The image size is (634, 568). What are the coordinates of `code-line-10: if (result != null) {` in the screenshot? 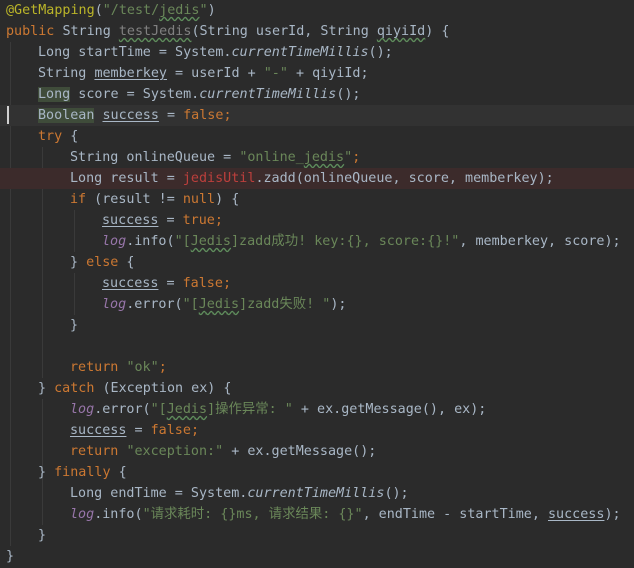 It's located at (317, 199).